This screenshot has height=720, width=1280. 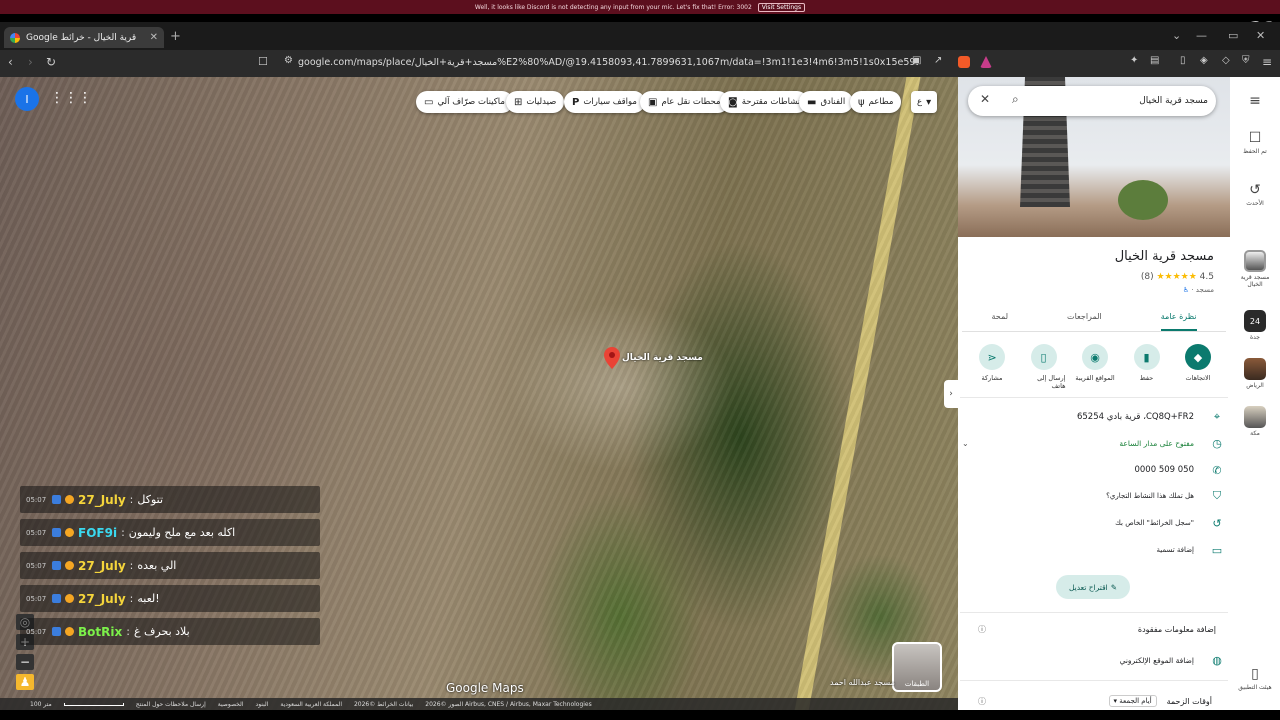 I want to click on rail-menu-icon: ≡, so click(x=1255, y=101).